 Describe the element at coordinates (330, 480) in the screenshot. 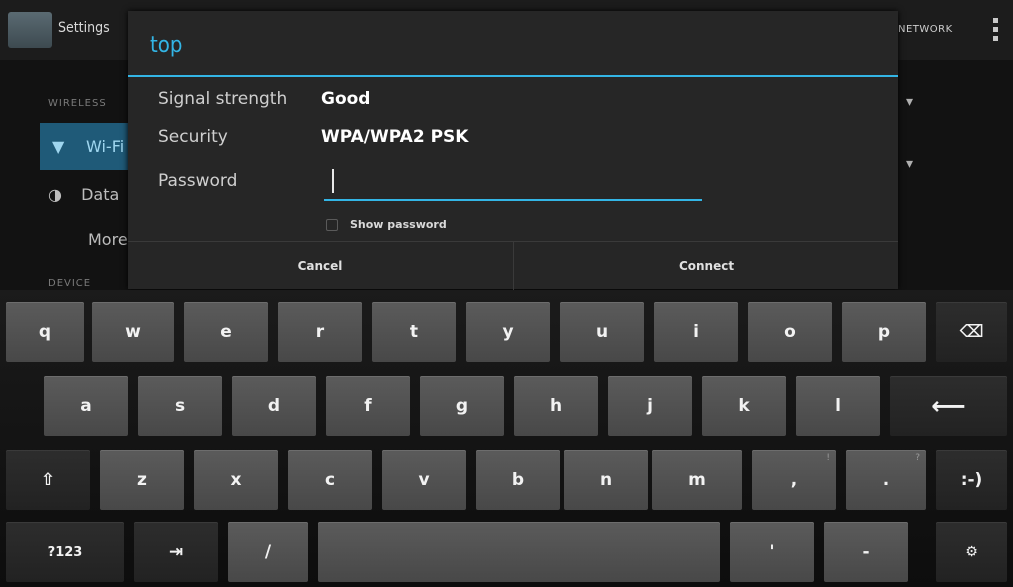

I see `key-c: c` at that location.